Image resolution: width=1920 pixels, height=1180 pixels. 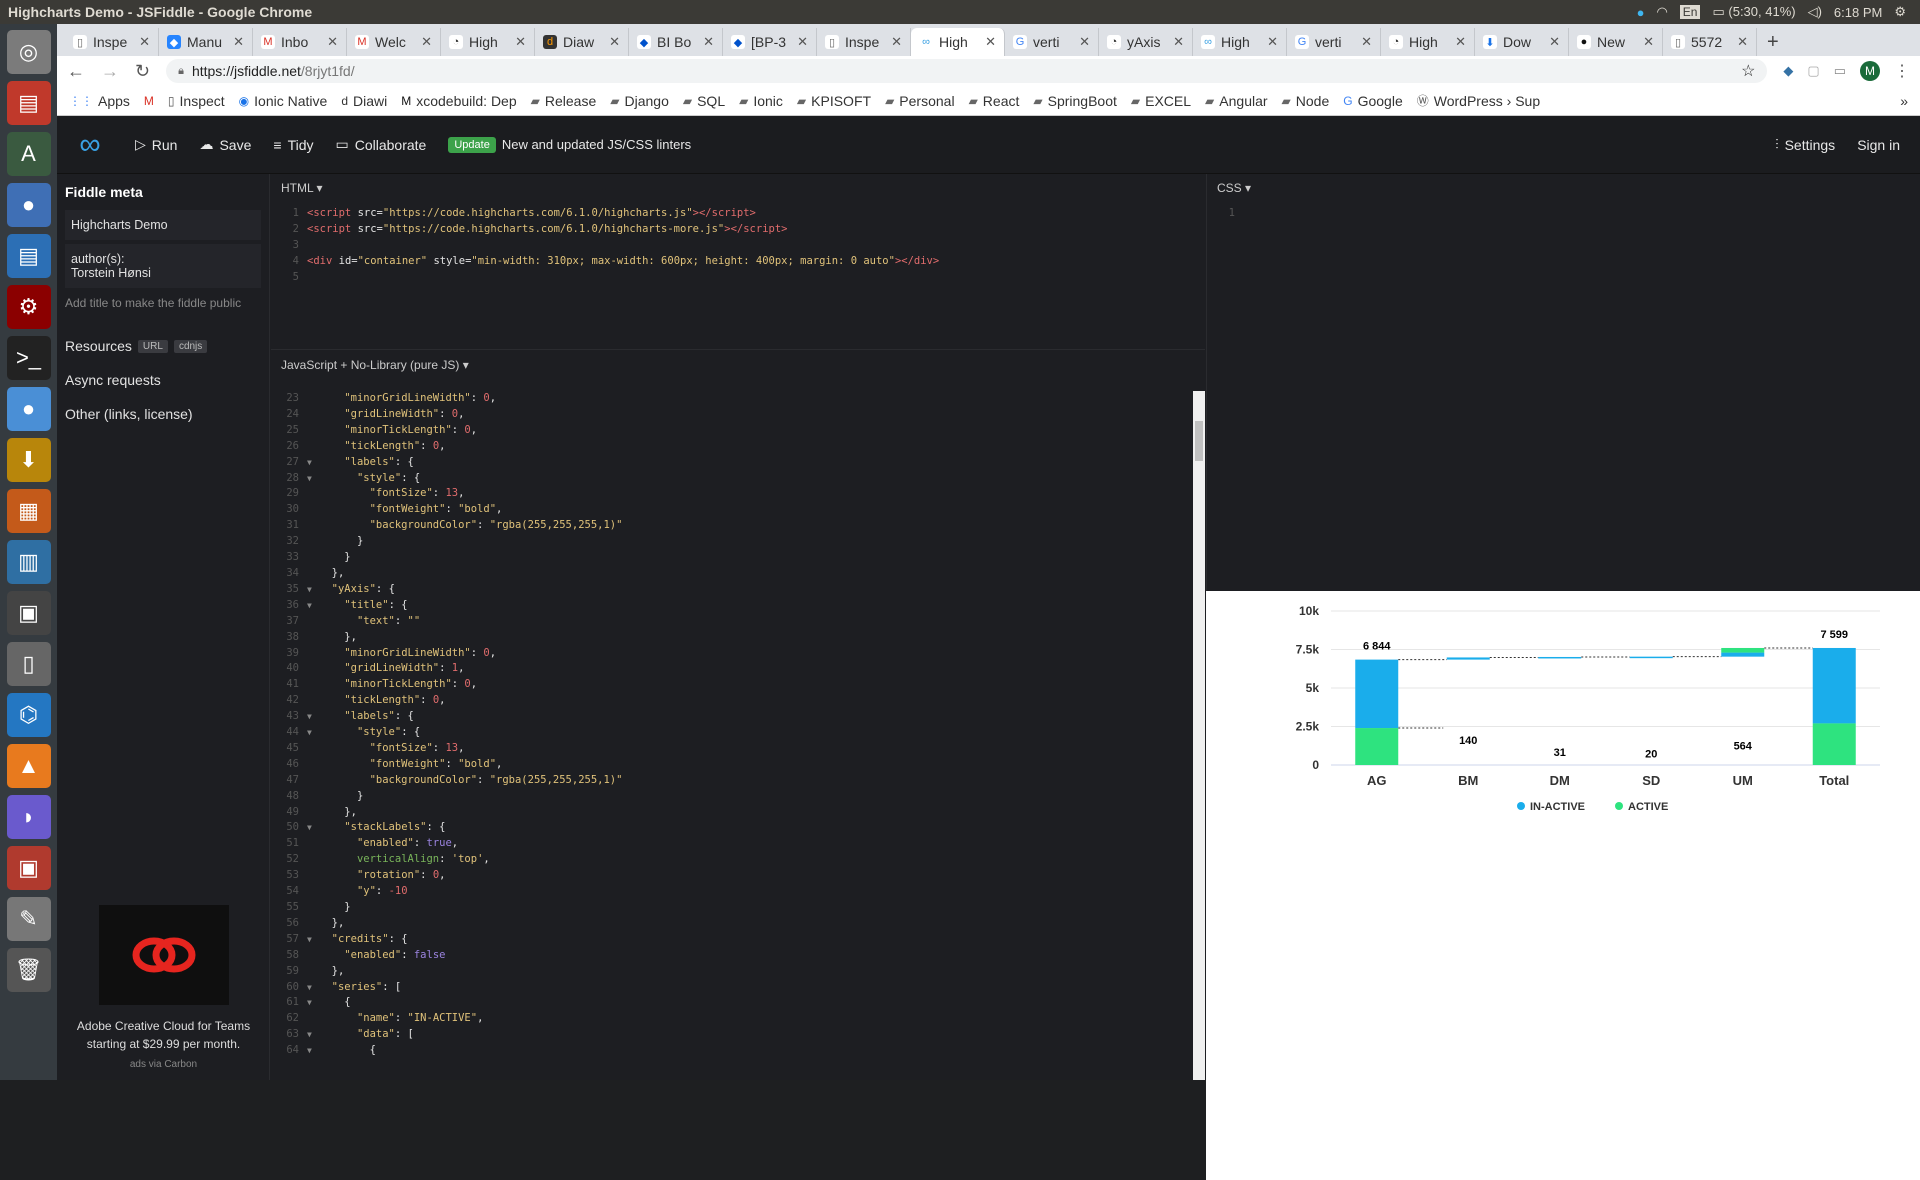 What do you see at coordinates (28, 766) in the screenshot?
I see `vlc-icon: ▲` at bounding box center [28, 766].